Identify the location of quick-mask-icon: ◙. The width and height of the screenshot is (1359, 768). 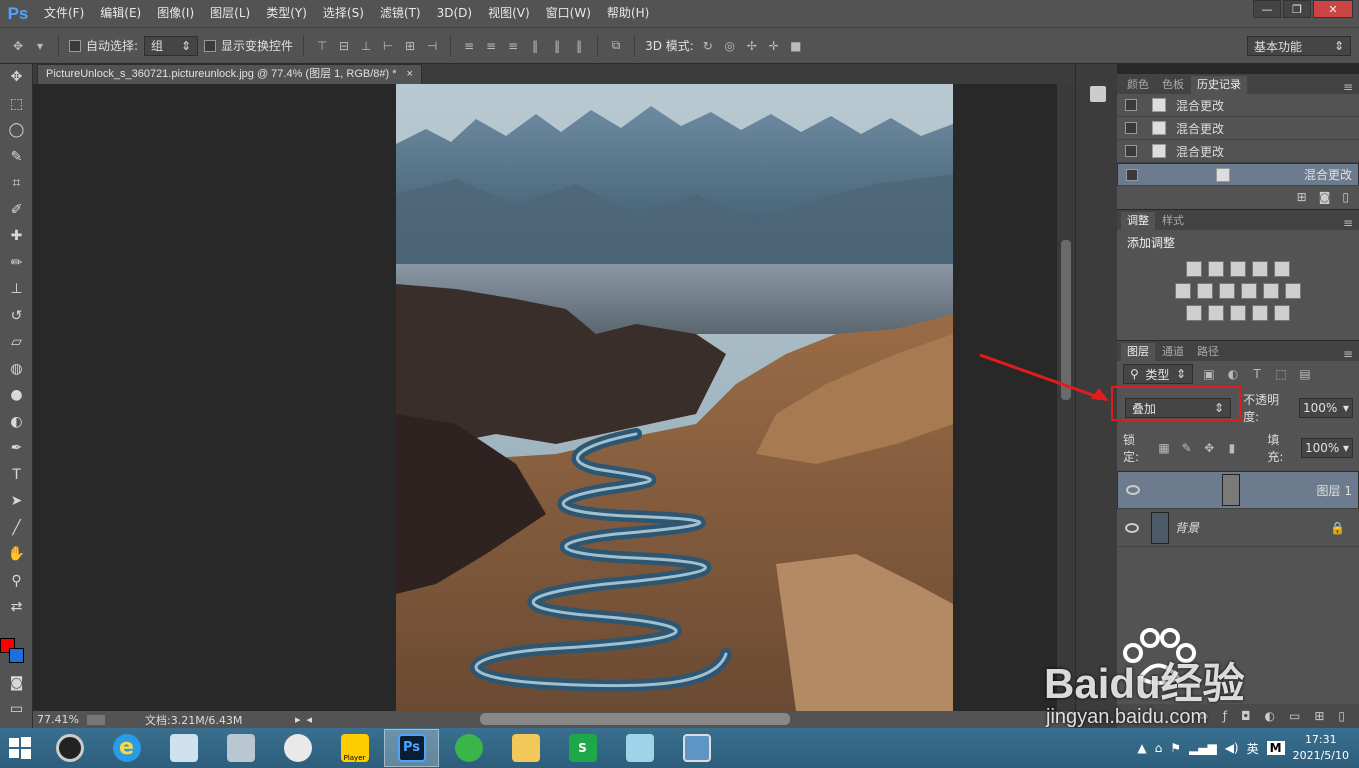
(16, 683).